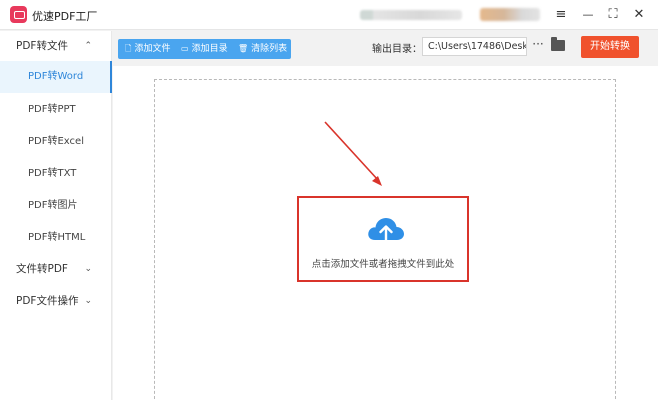 This screenshot has width=658, height=400. Describe the element at coordinates (65, 16) in the screenshot. I see `app-title: 优速PDF工厂` at that location.